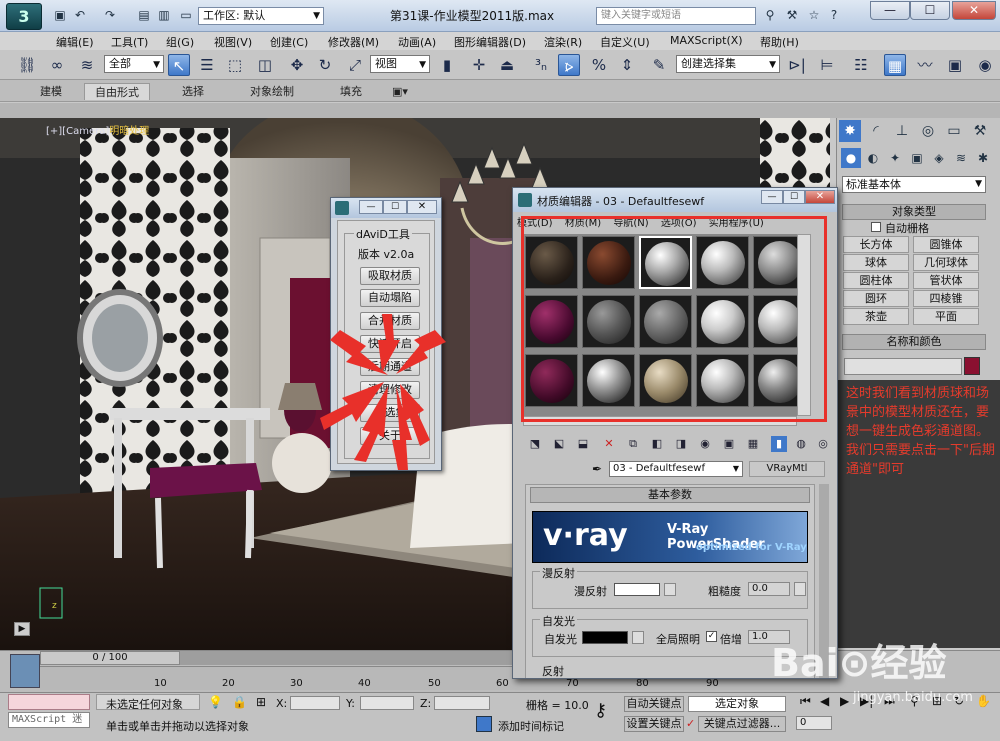 The height and width of the screenshot is (741, 1000). I want to click on cylinder-button: 圆柱体, so click(876, 280).